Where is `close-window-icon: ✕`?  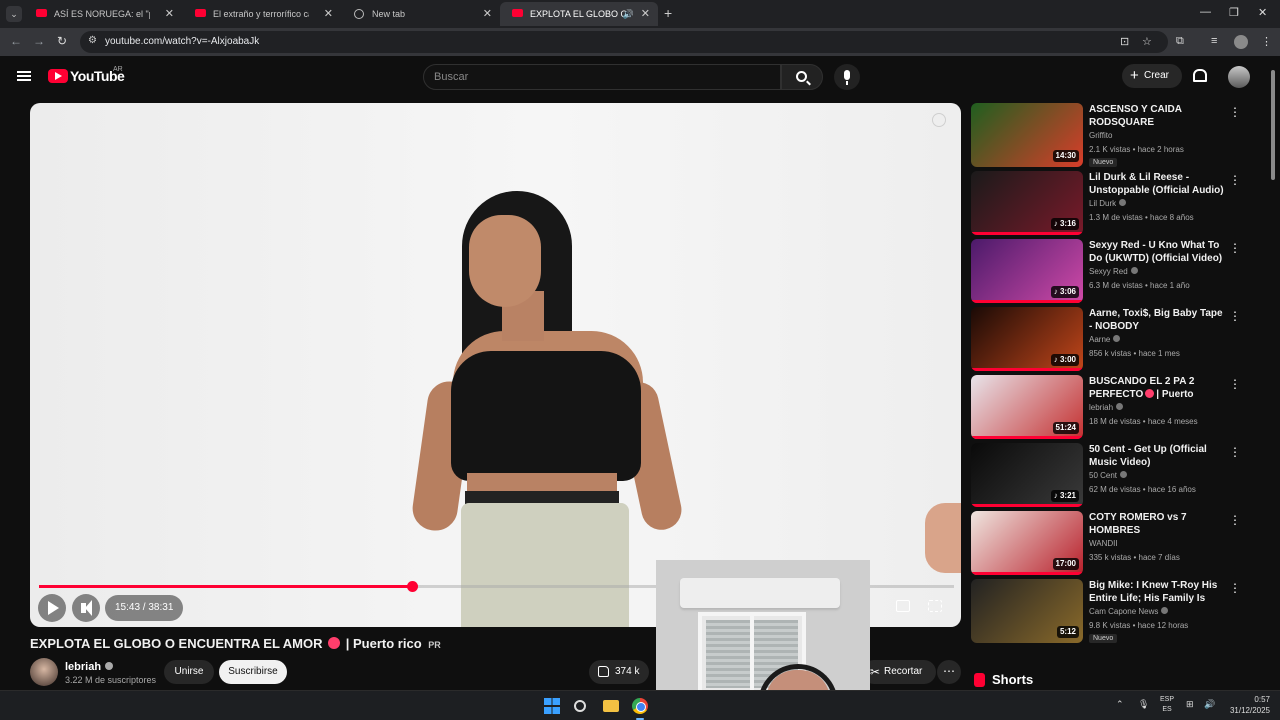
close-window-icon: ✕ is located at coordinates (1262, 12).